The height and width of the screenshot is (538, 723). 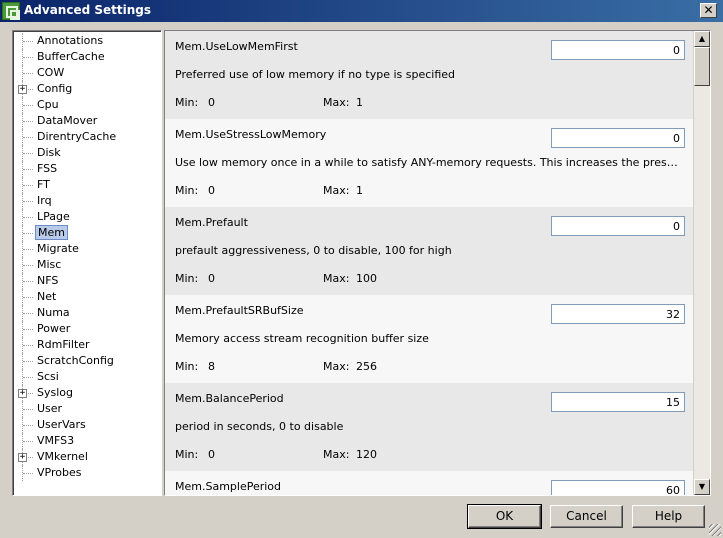 I want to click on tree-item: LPage, so click(x=87, y=217).